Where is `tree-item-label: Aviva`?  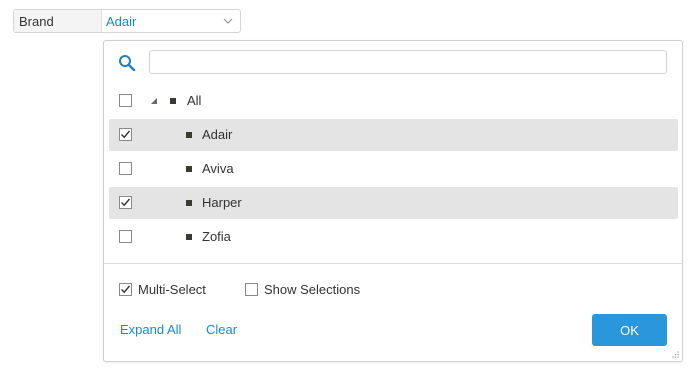 tree-item-label: Aviva is located at coordinates (218, 168).